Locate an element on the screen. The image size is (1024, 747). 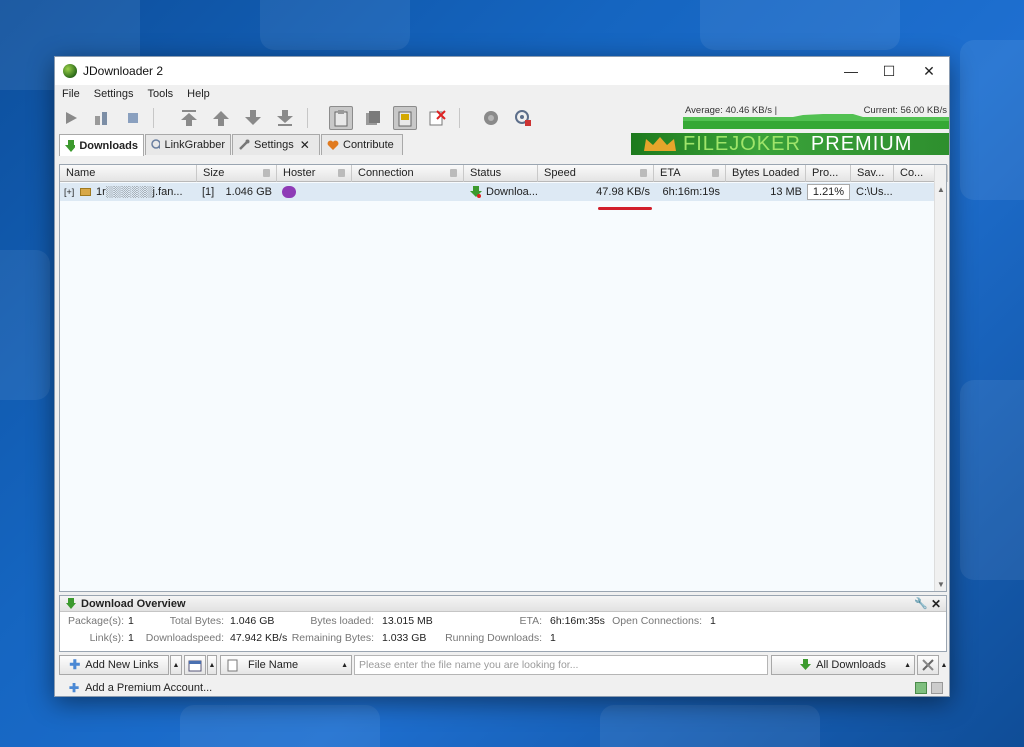
running-downloads-value: 1 is located at coordinates (553, 638).